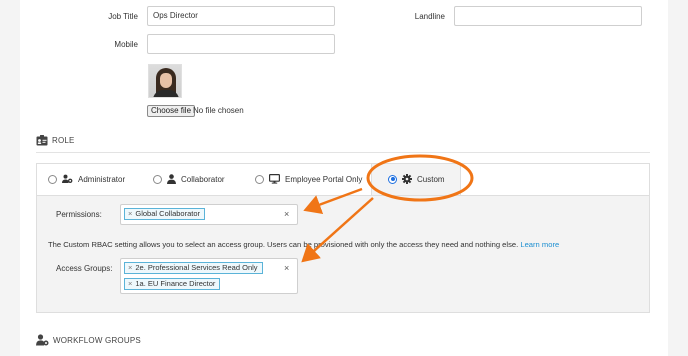 The width and height of the screenshot is (688, 356). What do you see at coordinates (241, 44) in the screenshot?
I see `mobile-input` at bounding box center [241, 44].